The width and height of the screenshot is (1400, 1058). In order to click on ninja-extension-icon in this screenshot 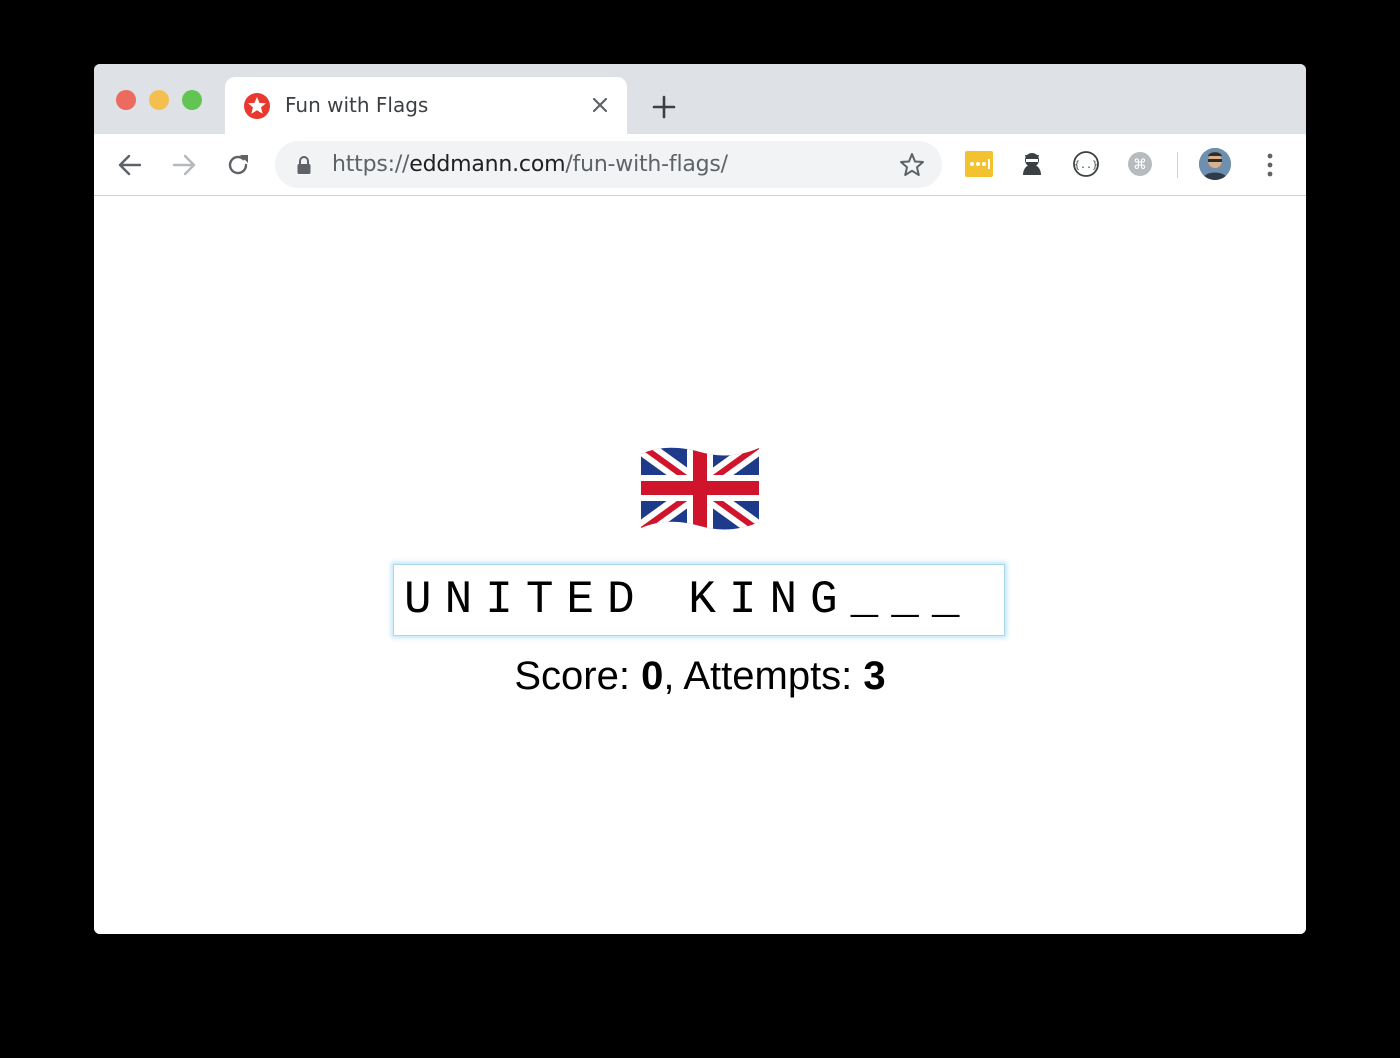, I will do `click(1032, 164)`.